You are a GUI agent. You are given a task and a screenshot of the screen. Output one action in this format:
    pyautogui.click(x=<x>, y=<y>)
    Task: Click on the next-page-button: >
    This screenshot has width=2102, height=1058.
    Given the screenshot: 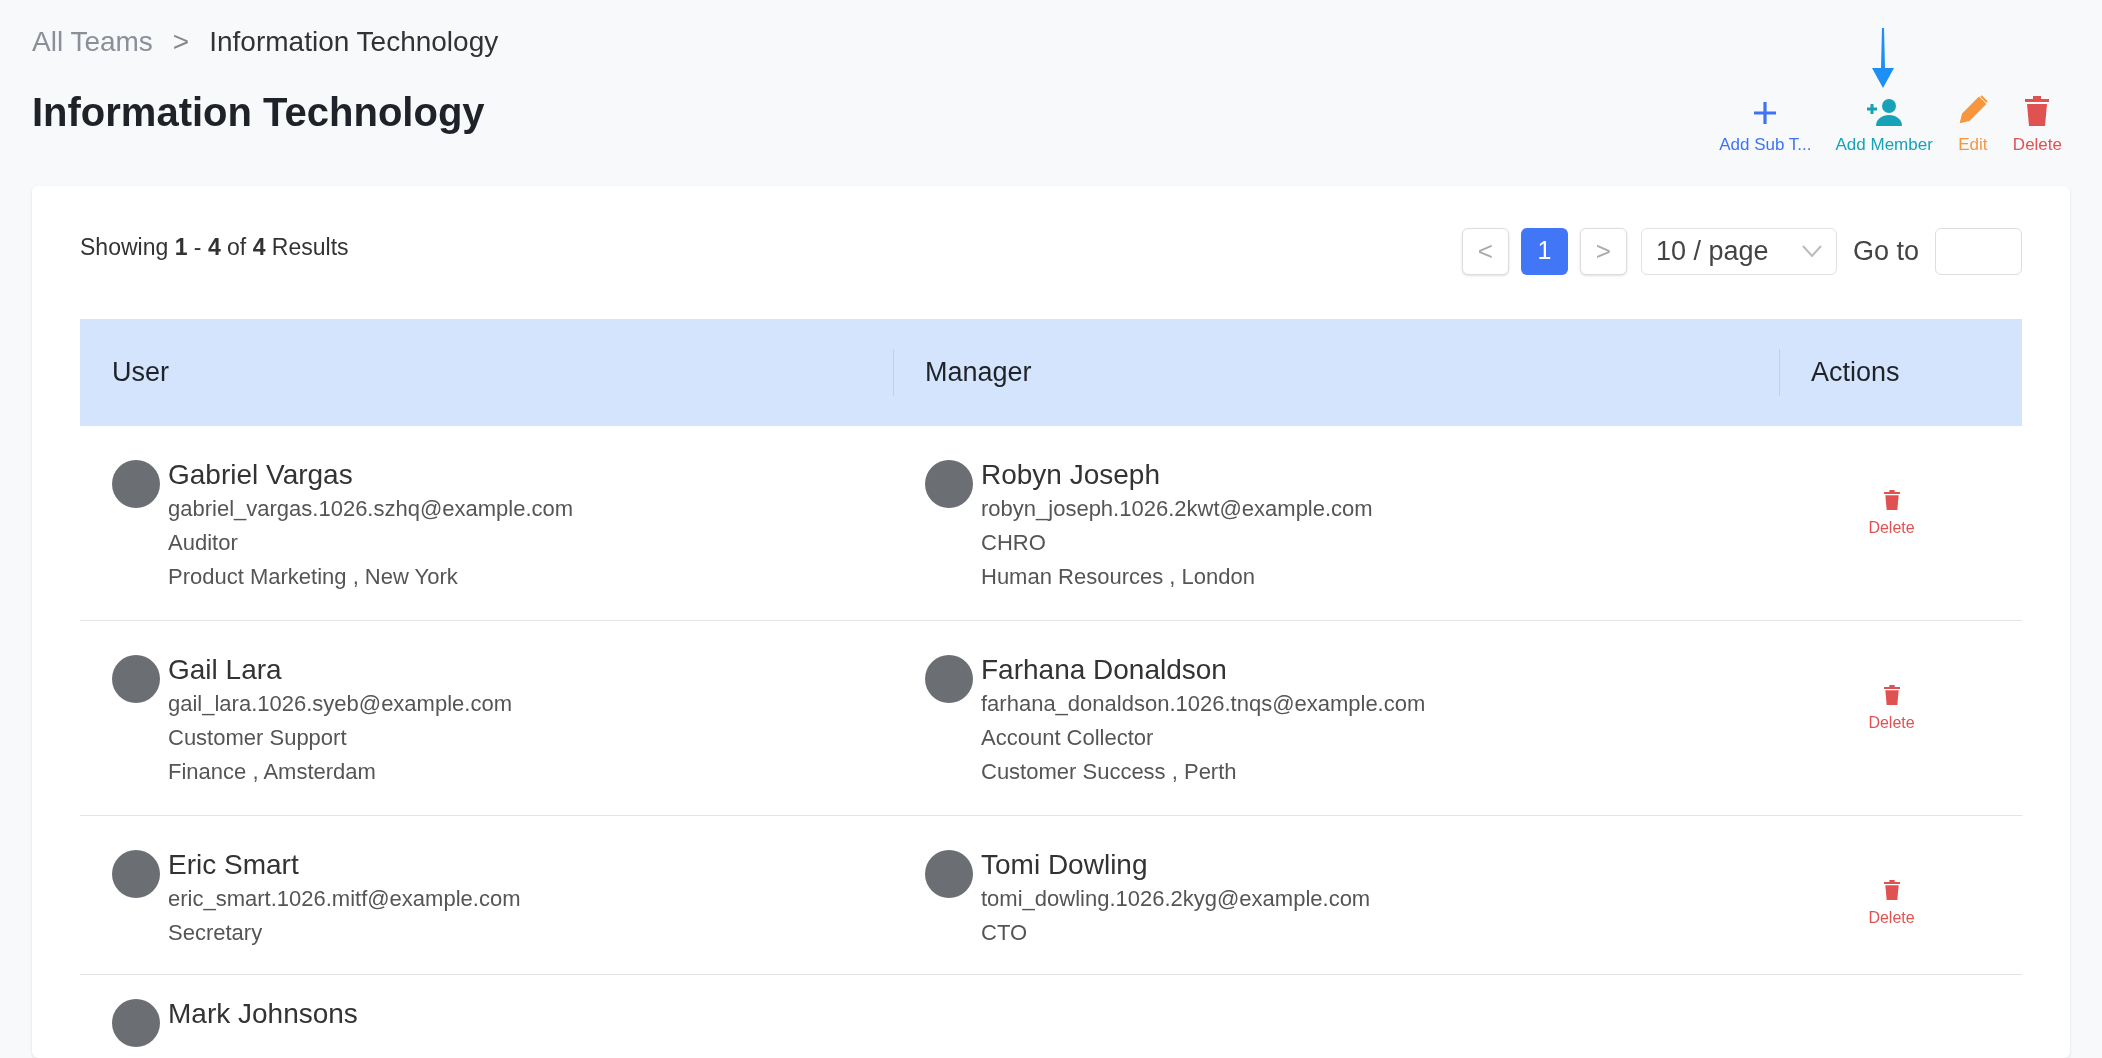 What is the action you would take?
    pyautogui.click(x=1603, y=251)
    